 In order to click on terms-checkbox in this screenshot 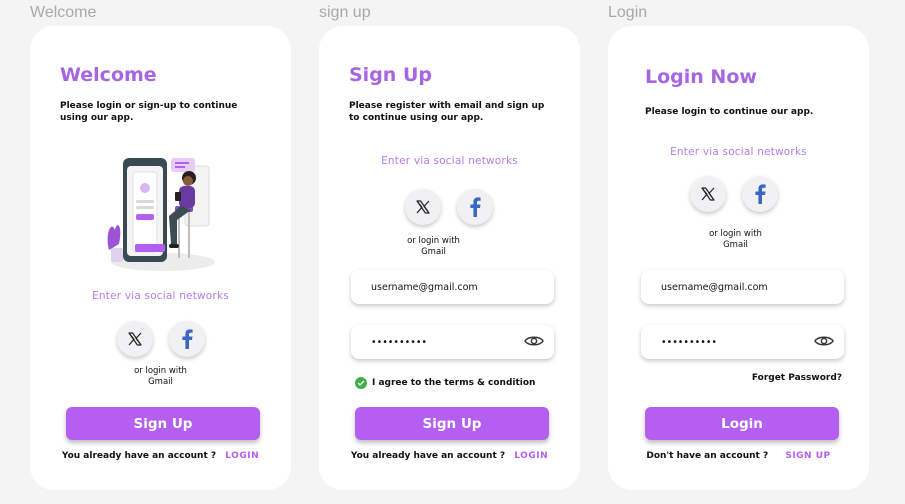, I will do `click(361, 383)`.